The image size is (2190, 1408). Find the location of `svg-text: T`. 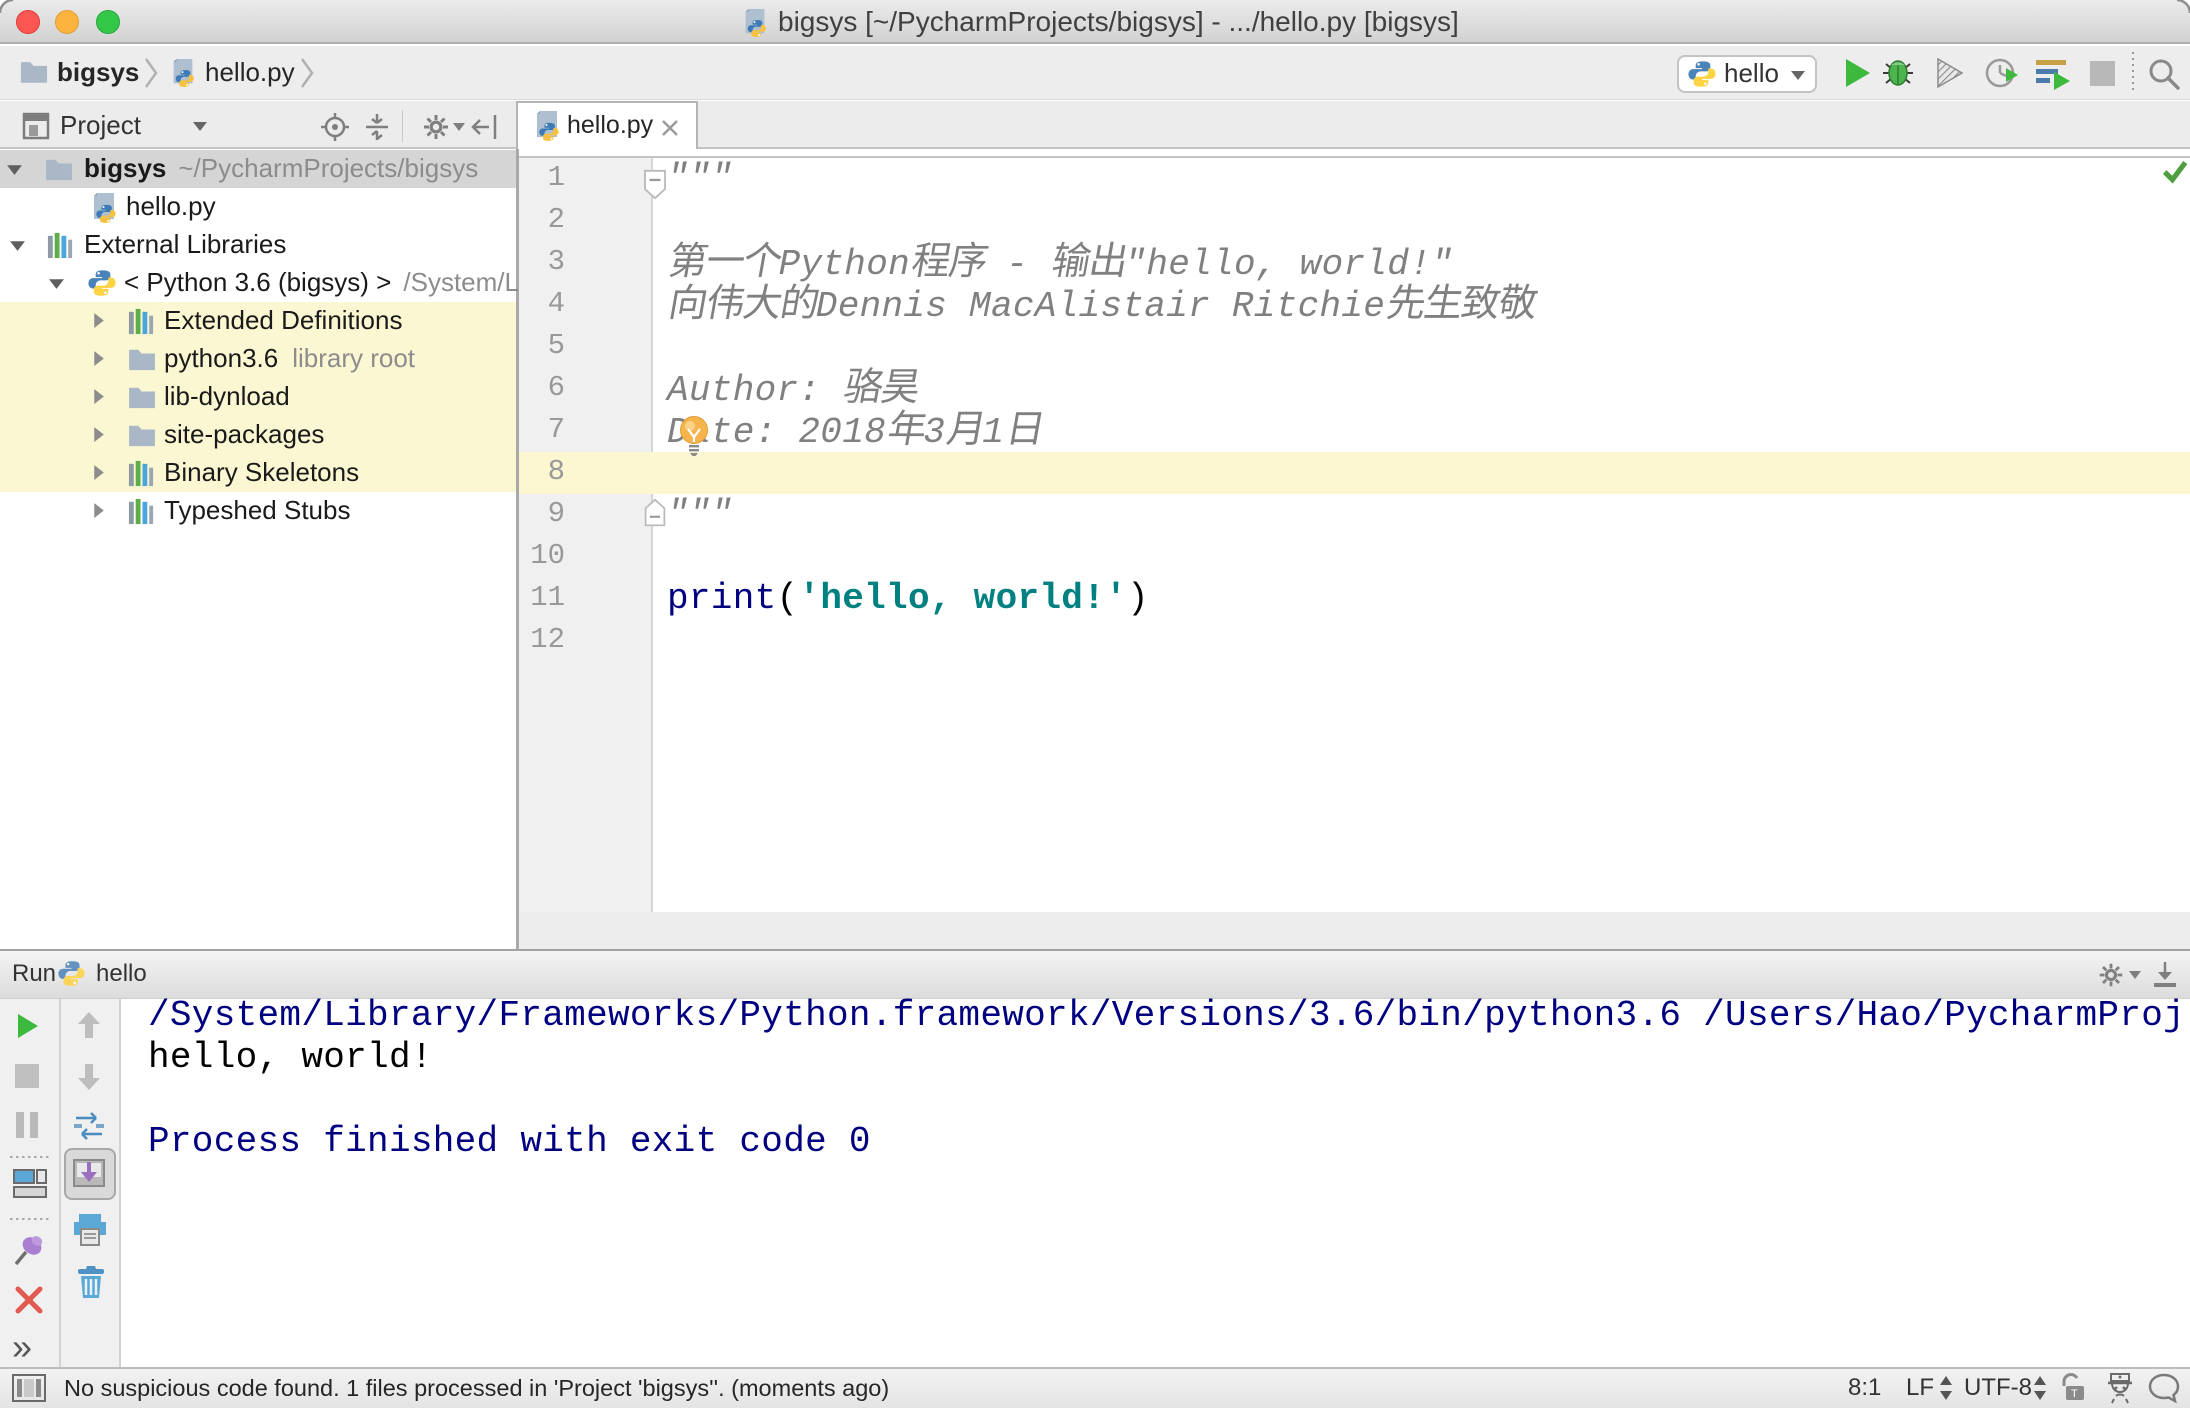

svg-text: T is located at coordinates (2074, 1394).